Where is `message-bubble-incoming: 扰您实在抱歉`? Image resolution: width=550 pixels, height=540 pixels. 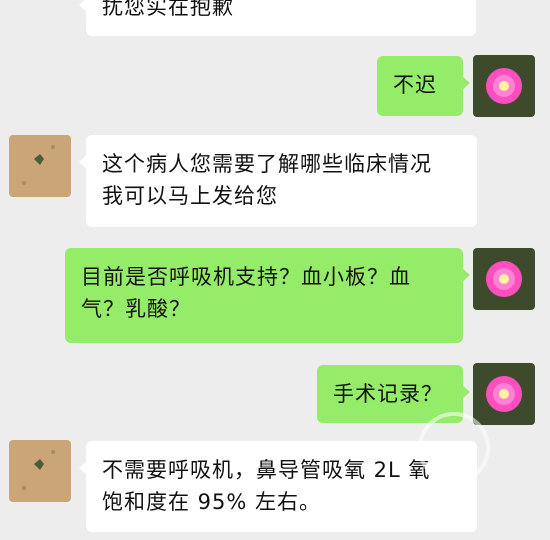
message-bubble-incoming: 扰您实在抱歉 is located at coordinates (277, 18).